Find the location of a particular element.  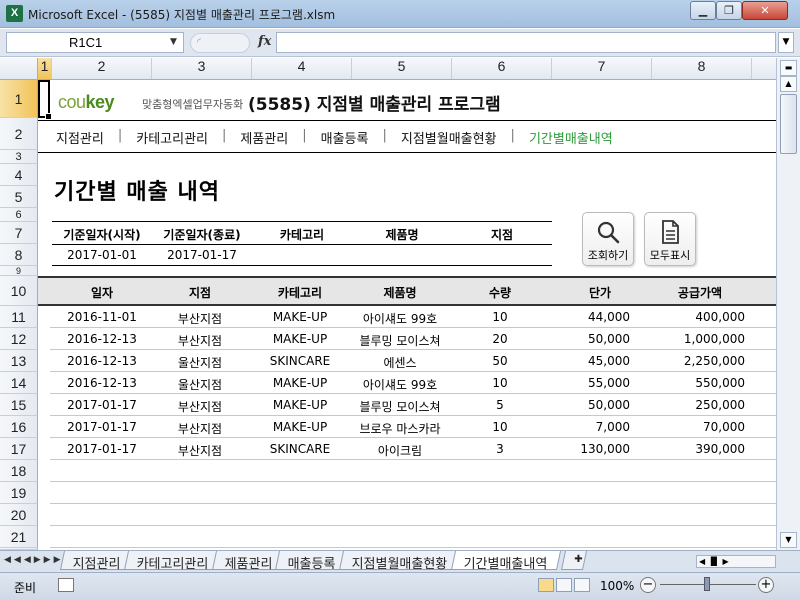

maximize-button: ❐ is located at coordinates (729, 10).